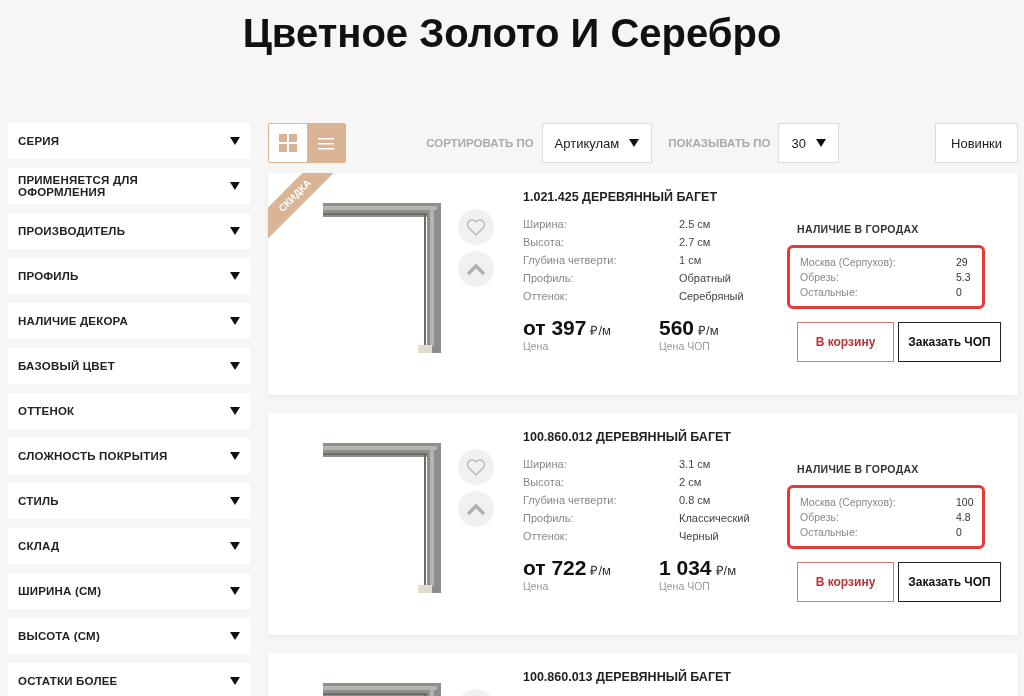 The image size is (1024, 696). What do you see at coordinates (699, 536) in the screenshot?
I see `spec-value: Черный` at bounding box center [699, 536].